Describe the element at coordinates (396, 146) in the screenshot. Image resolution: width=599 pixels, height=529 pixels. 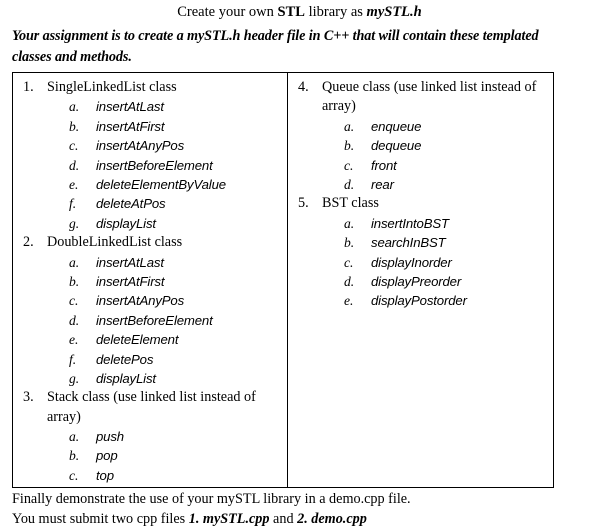
I see `method-item-name: dequeue` at that location.